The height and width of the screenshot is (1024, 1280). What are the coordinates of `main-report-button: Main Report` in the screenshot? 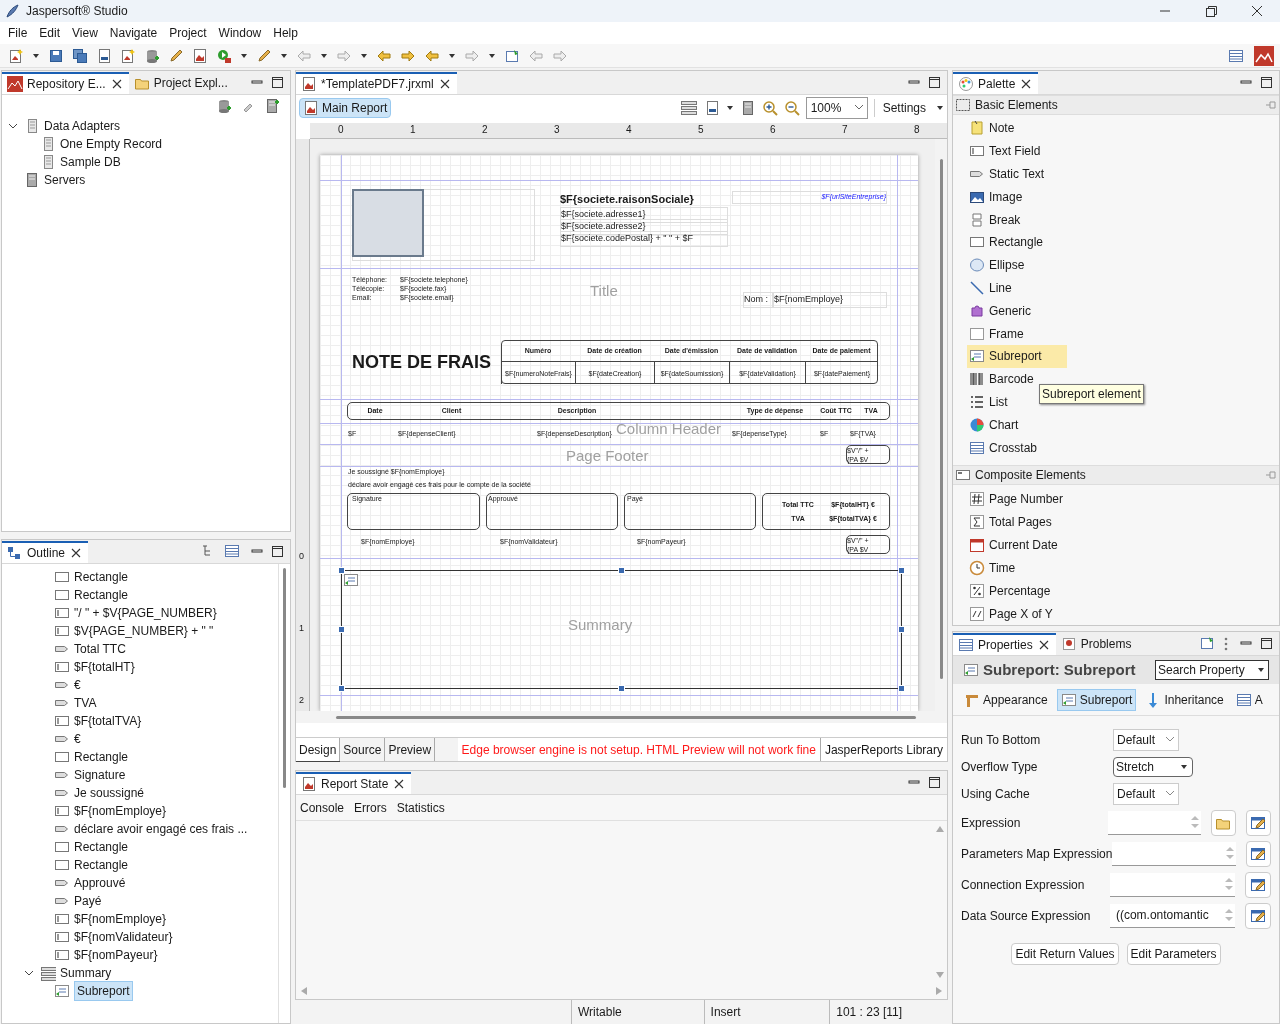 It's located at (345, 108).